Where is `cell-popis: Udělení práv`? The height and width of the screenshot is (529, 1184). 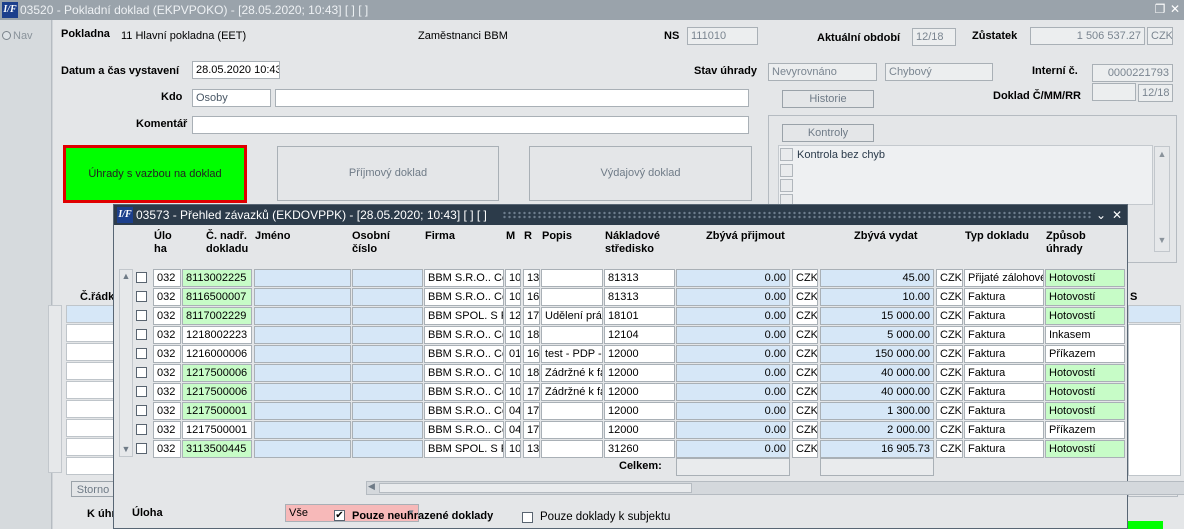
cell-popis: Udělení práv is located at coordinates (572, 316).